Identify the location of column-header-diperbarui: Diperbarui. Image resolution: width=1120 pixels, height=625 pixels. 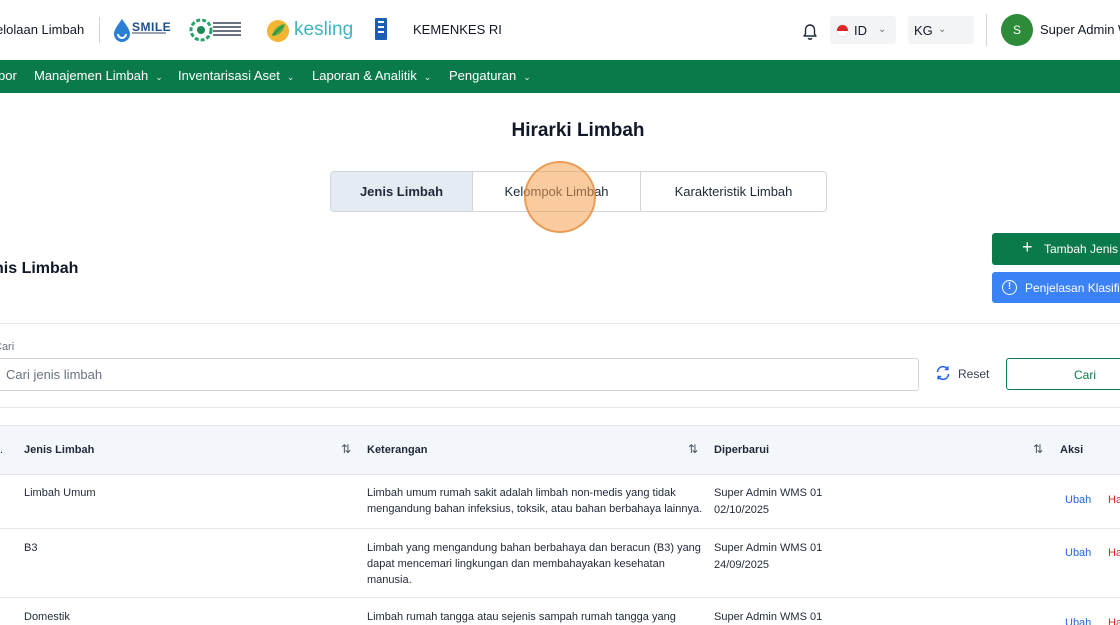
(742, 450).